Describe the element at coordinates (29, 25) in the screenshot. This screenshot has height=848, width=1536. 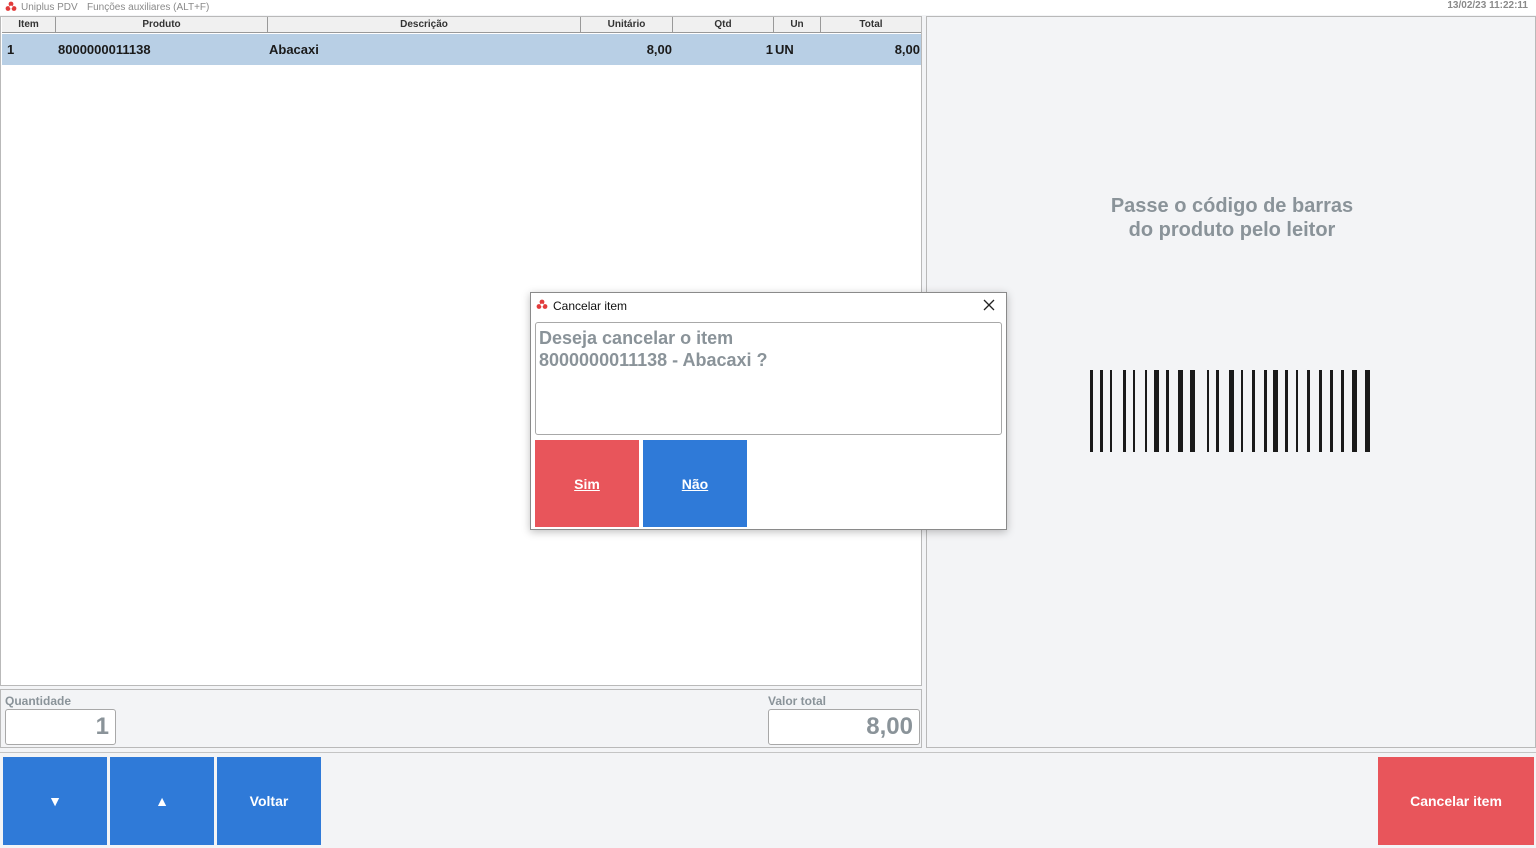
I see `column-header-item: Item` at that location.